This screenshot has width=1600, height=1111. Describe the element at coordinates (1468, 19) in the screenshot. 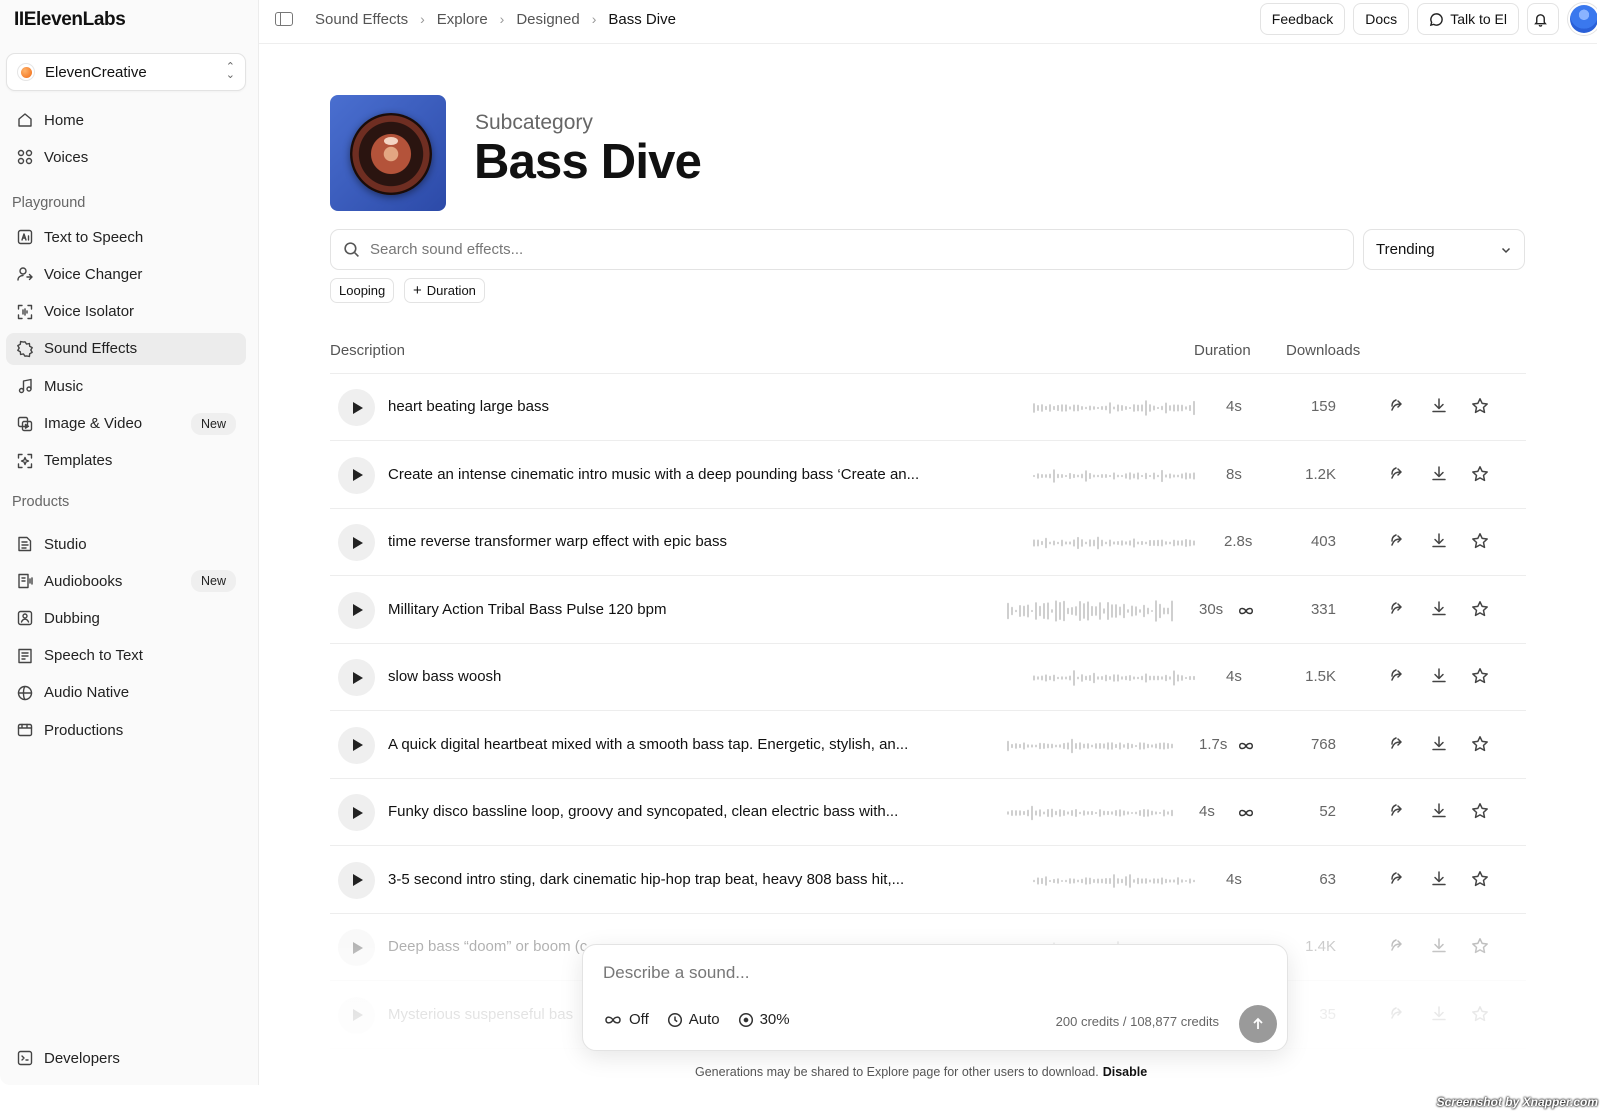

I see `talk-to-el-button: Talk to El` at that location.